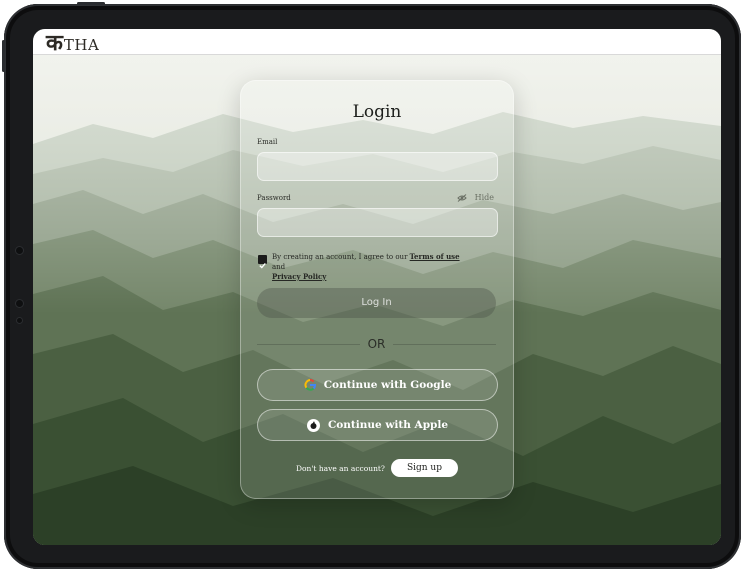 This screenshot has width=745, height=573. What do you see at coordinates (54, 43) in the screenshot?
I see `logo-mark: क` at bounding box center [54, 43].